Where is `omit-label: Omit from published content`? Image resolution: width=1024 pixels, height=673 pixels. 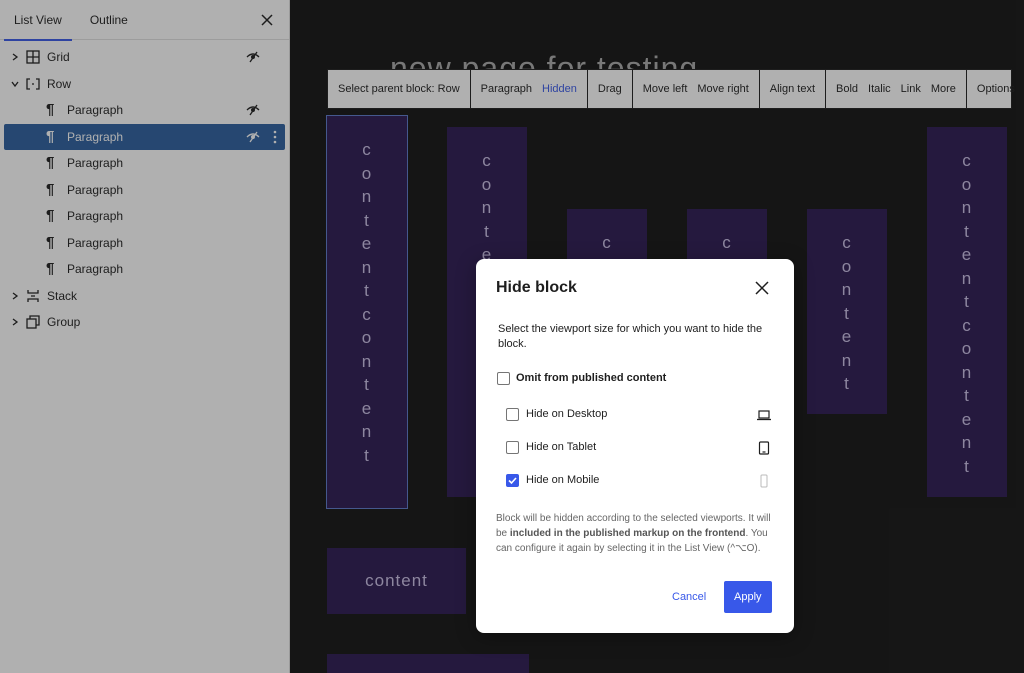
omit-label: Omit from published content is located at coordinates (591, 378).